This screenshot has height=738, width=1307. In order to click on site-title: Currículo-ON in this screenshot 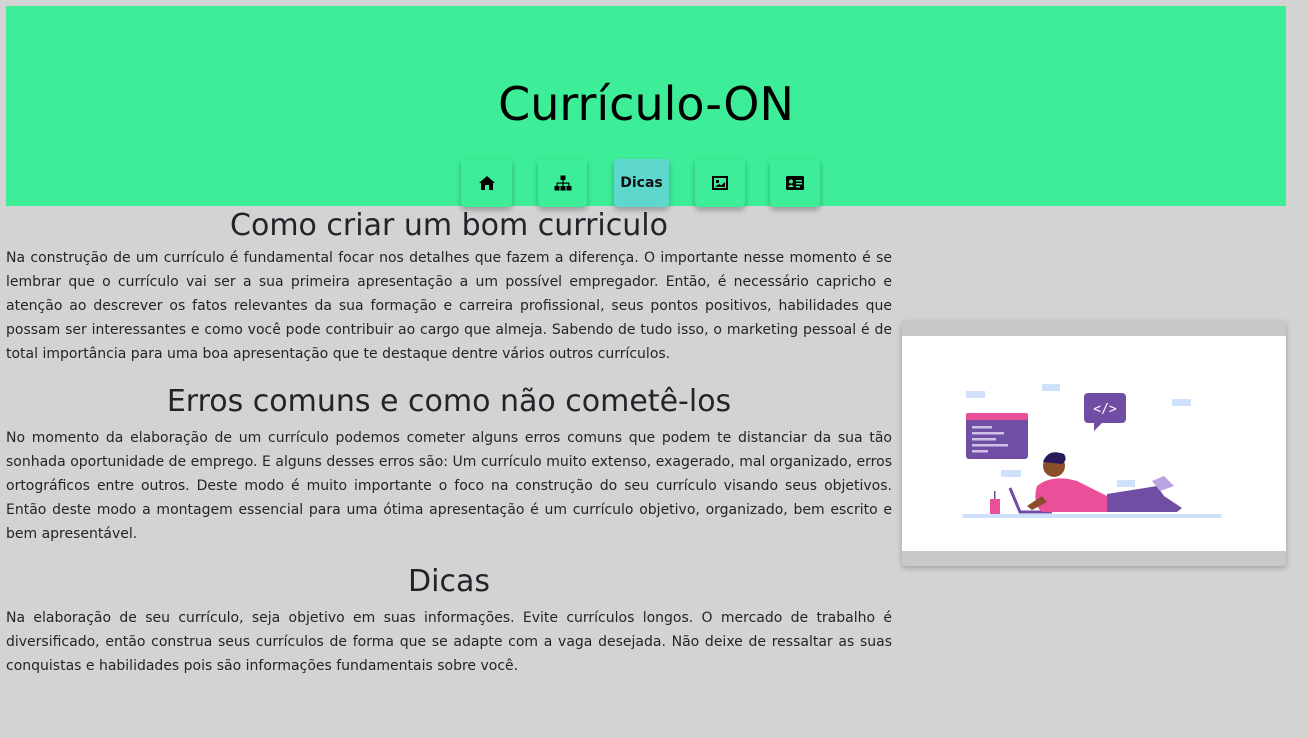, I will do `click(646, 104)`.